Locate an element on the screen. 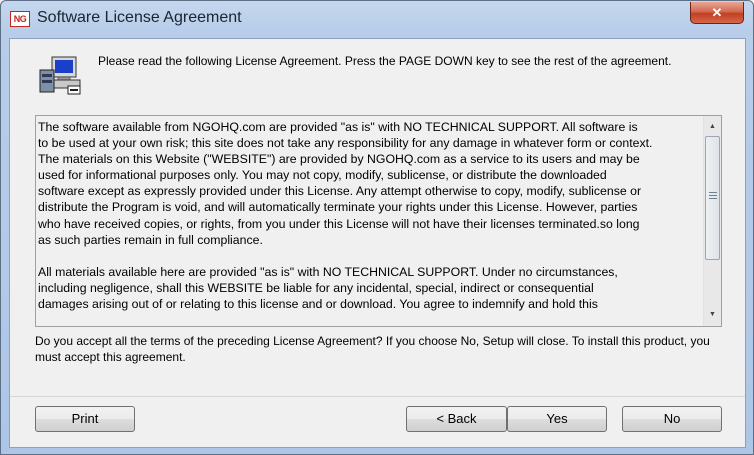 Image resolution: width=754 pixels, height=455 pixels. title-bar: NG Software License Agreement ✕ is located at coordinates (377, 19).